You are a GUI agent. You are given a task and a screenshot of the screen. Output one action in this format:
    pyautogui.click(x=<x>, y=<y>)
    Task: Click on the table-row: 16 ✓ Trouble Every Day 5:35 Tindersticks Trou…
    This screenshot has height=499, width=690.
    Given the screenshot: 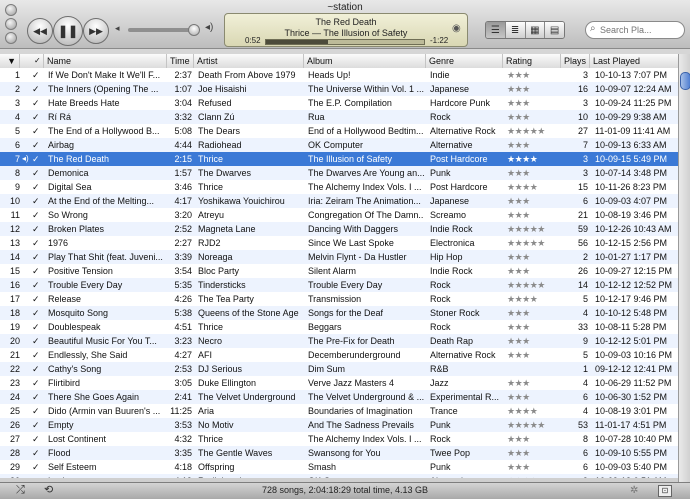 What is the action you would take?
    pyautogui.click(x=339, y=285)
    